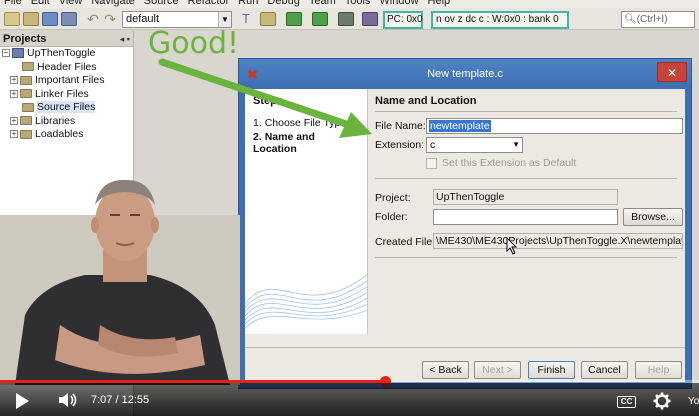 The width and height of the screenshot is (699, 416). What do you see at coordinates (69, 19) in the screenshot?
I see `save-all-icon` at bounding box center [69, 19].